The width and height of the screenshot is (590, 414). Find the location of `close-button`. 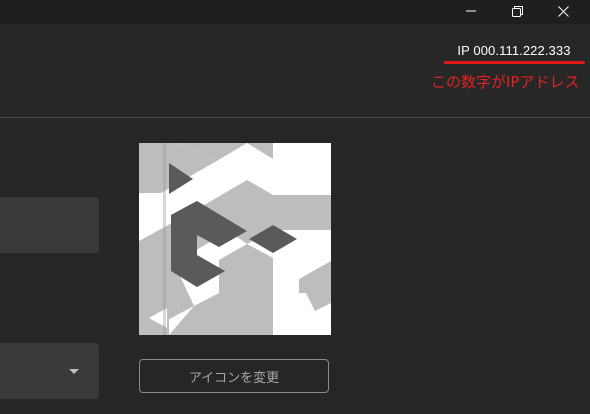

close-button is located at coordinates (563, 11).